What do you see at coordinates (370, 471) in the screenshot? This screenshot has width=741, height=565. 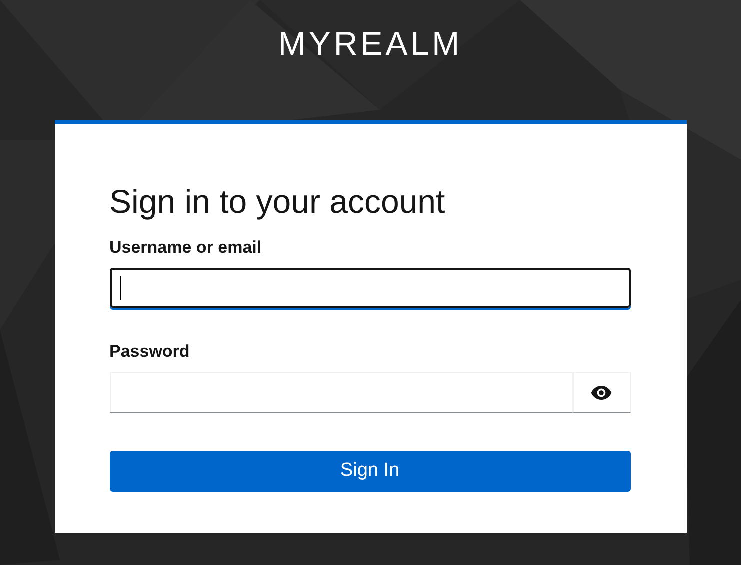 I see `sign-in-button: Sign In` at bounding box center [370, 471].